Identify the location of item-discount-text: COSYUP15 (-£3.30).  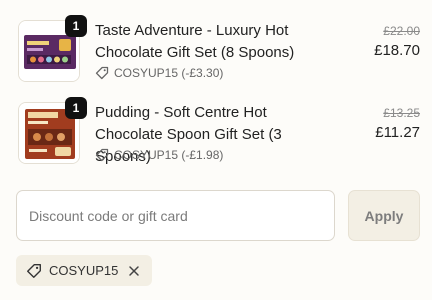
(169, 73).